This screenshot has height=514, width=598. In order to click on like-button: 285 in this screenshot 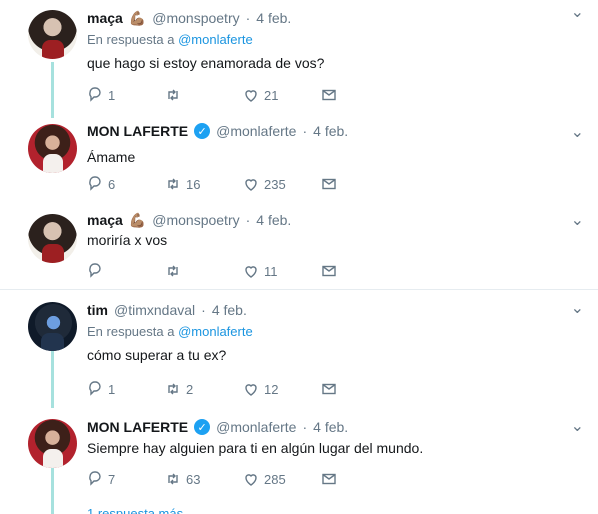, I will do `click(282, 479)`.